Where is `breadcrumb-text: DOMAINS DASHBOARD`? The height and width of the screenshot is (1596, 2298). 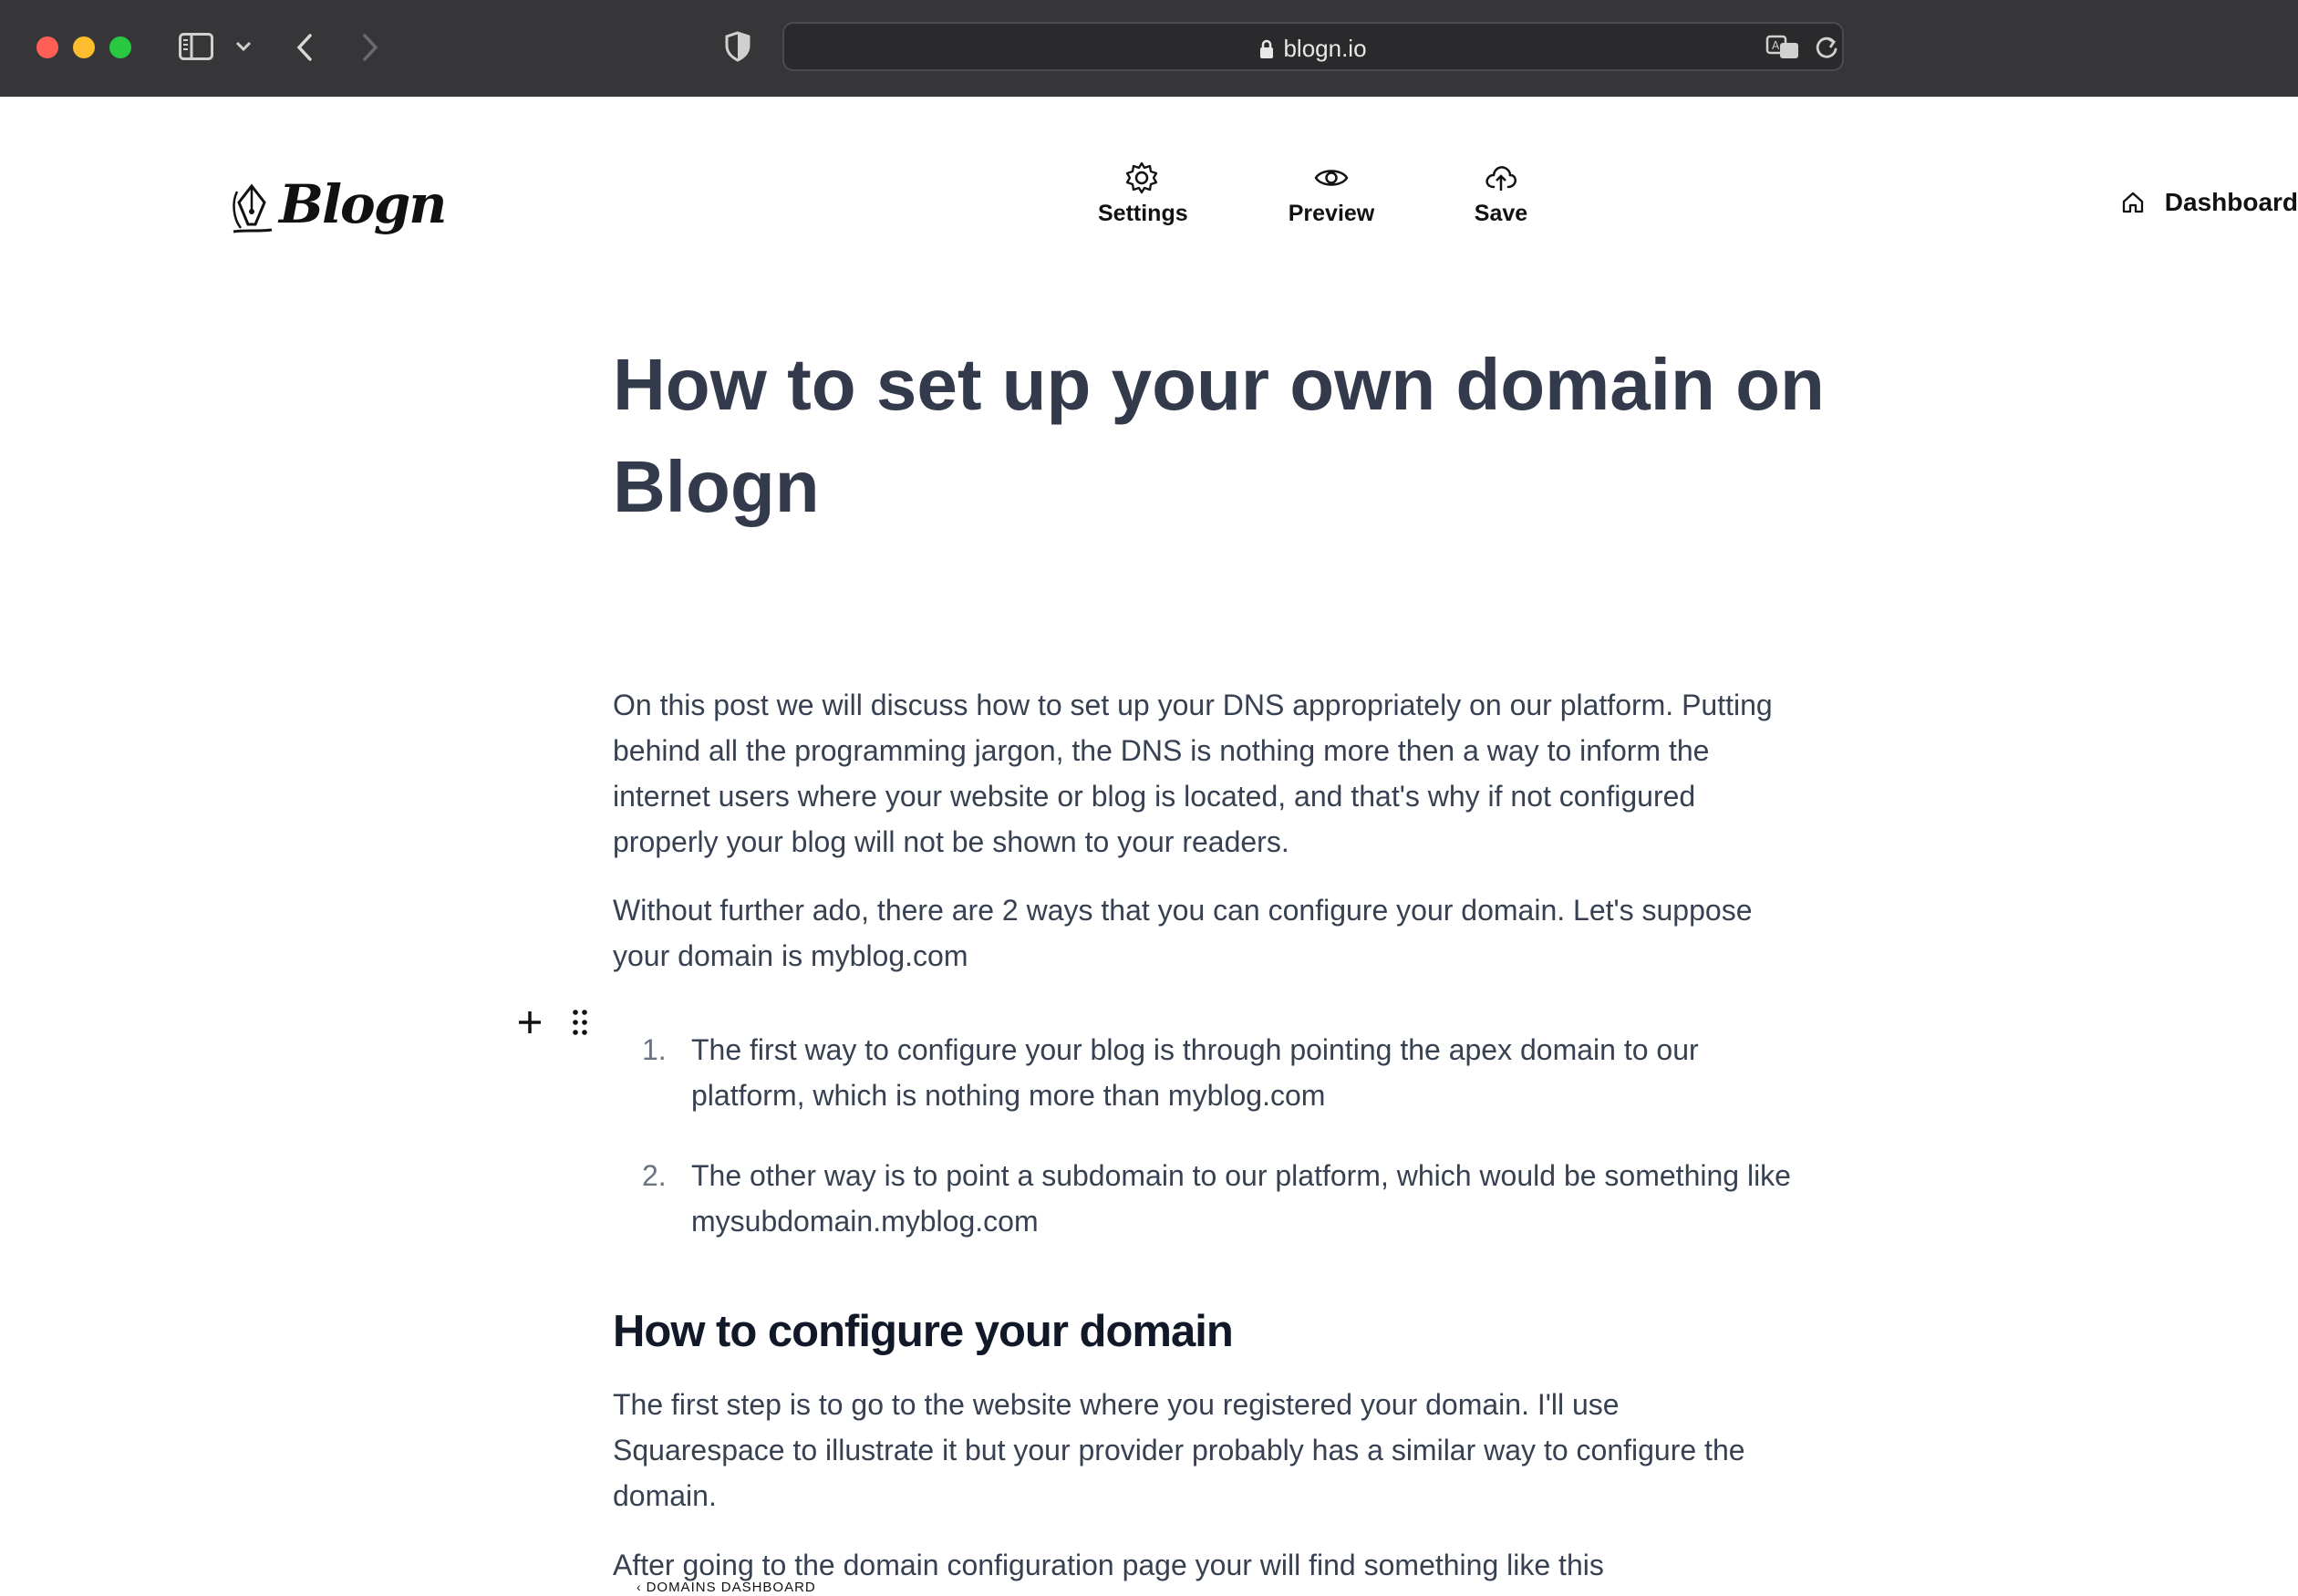
breadcrumb-text: DOMAINS DASHBOARD is located at coordinates (731, 1588).